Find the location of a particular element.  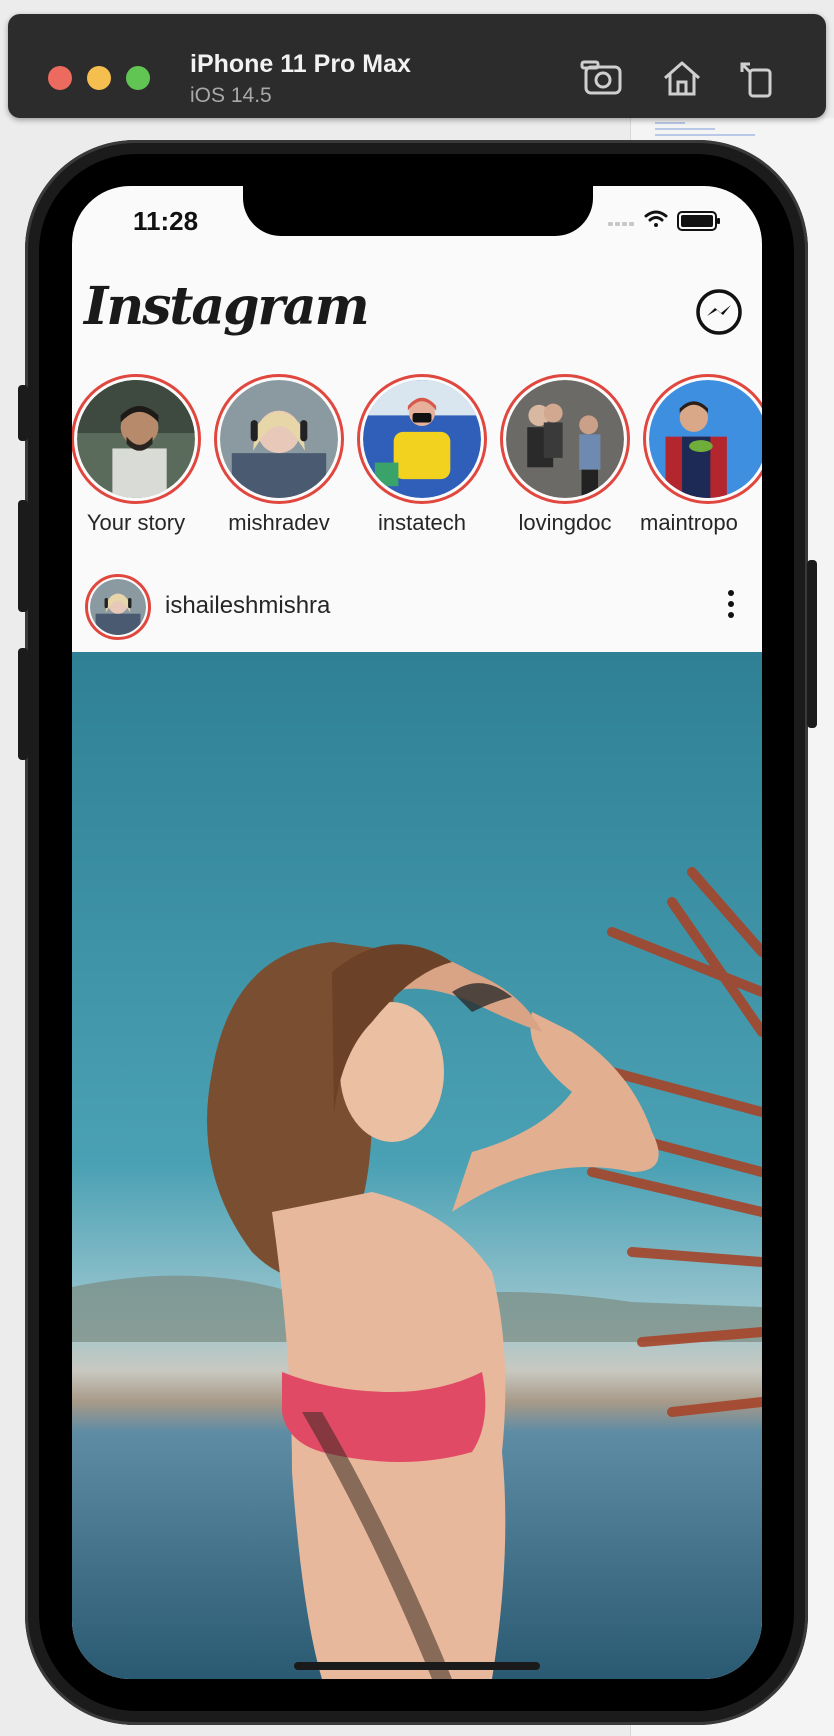

story-item: maintropo is located at coordinates (700, 455).